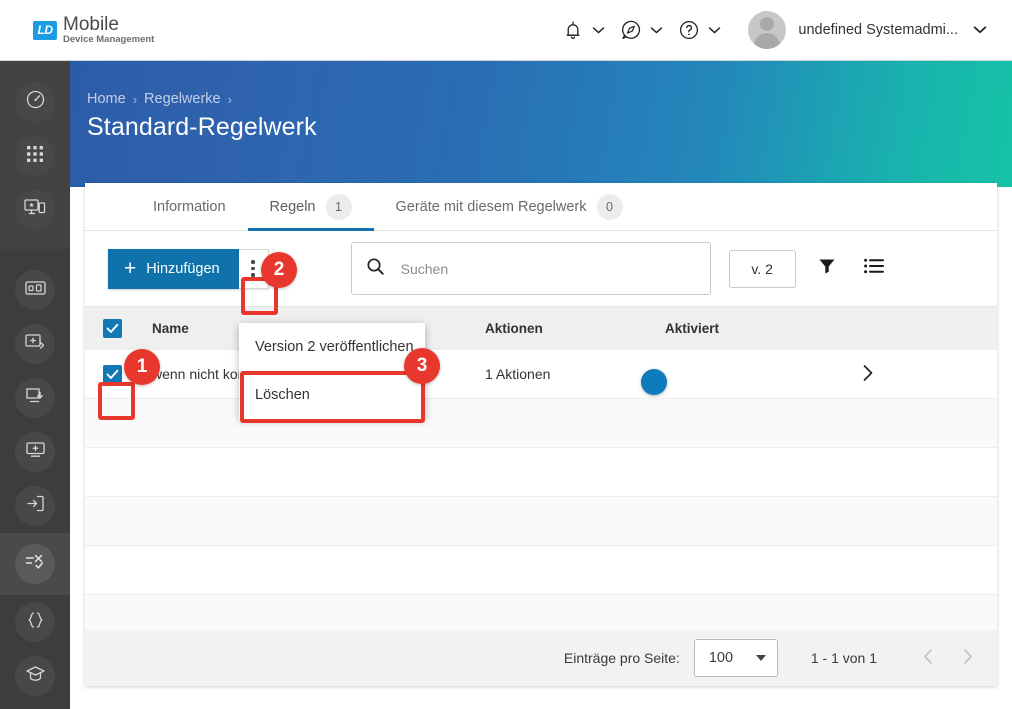  I want to click on sidebar-item-code, so click(35, 622).